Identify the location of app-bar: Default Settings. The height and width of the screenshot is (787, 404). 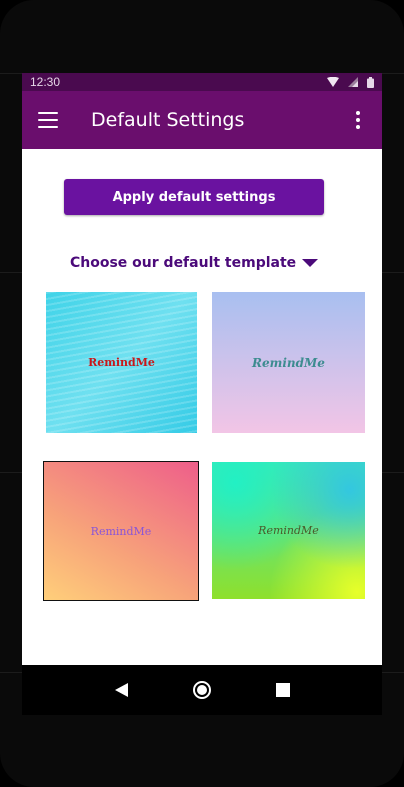
(202, 120).